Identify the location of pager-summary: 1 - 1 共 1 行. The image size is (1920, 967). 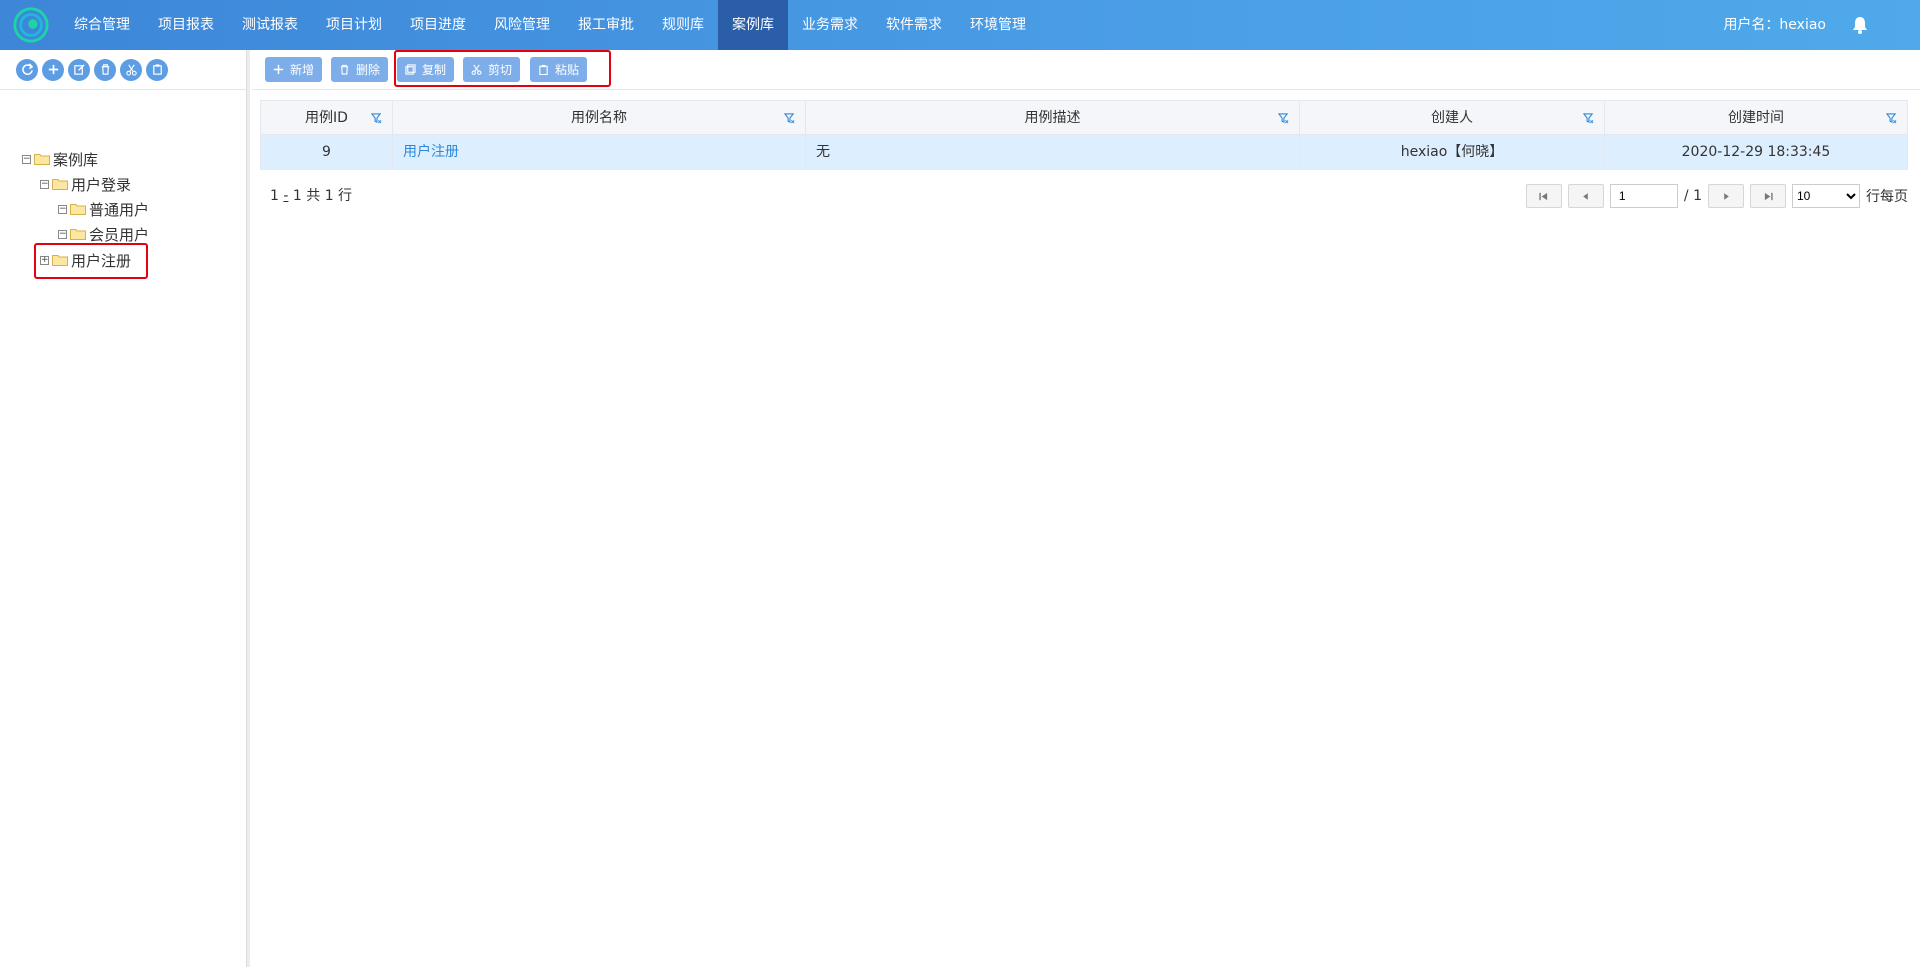
(311, 195).